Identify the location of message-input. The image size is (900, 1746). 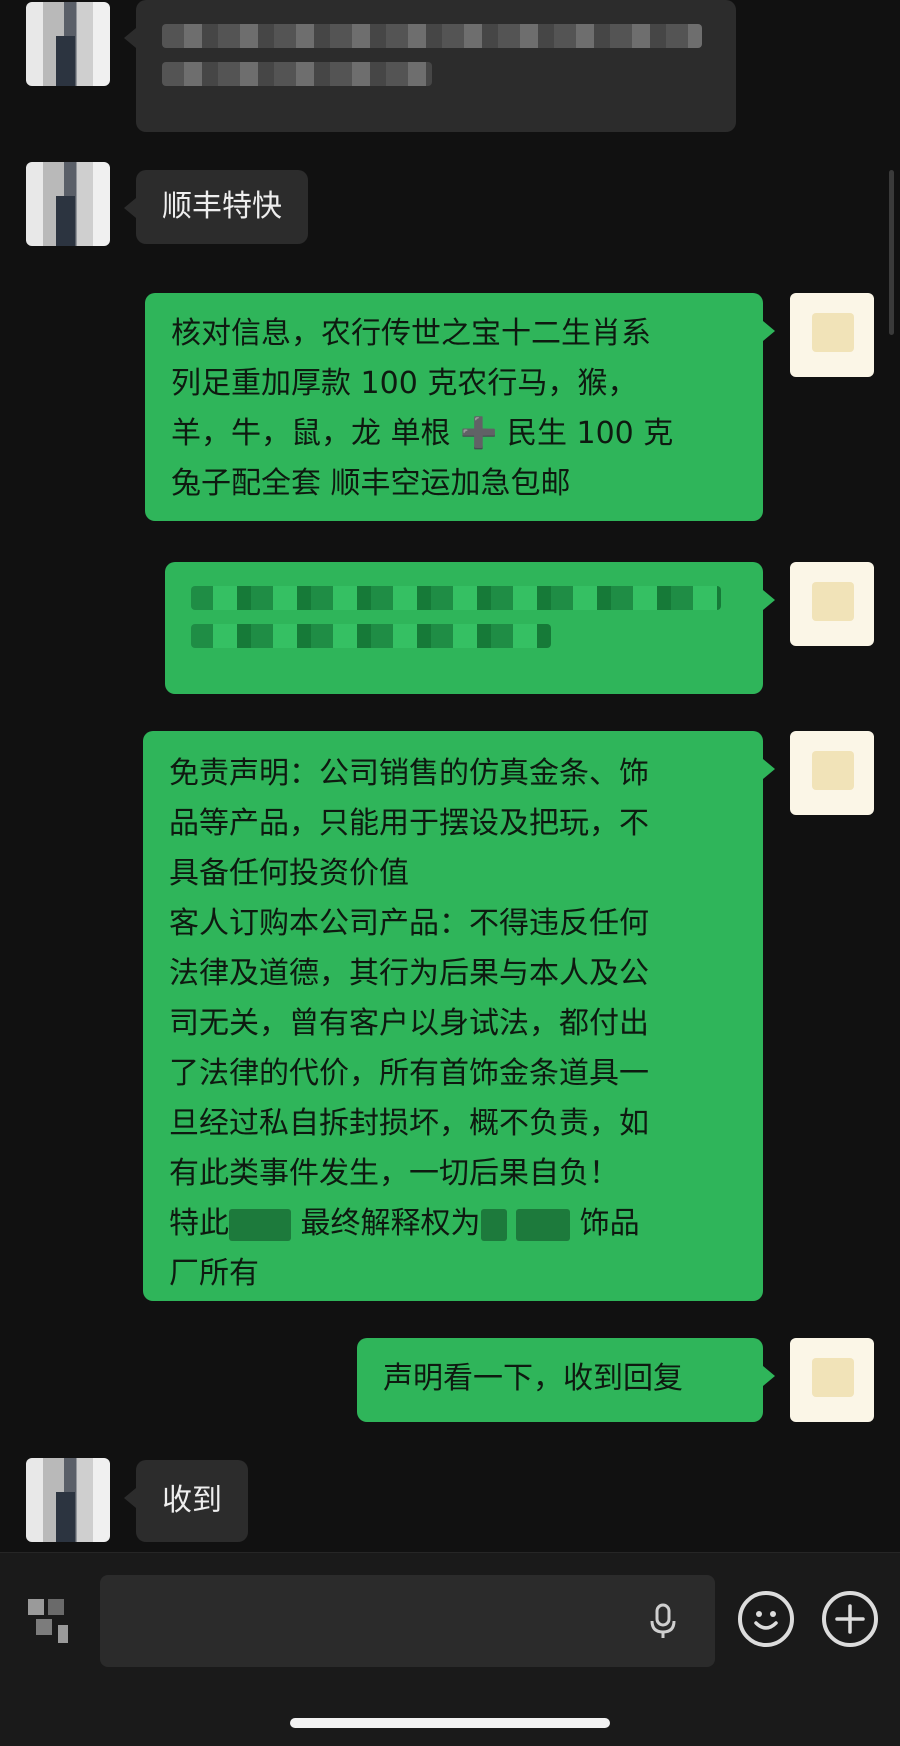
(407, 1621).